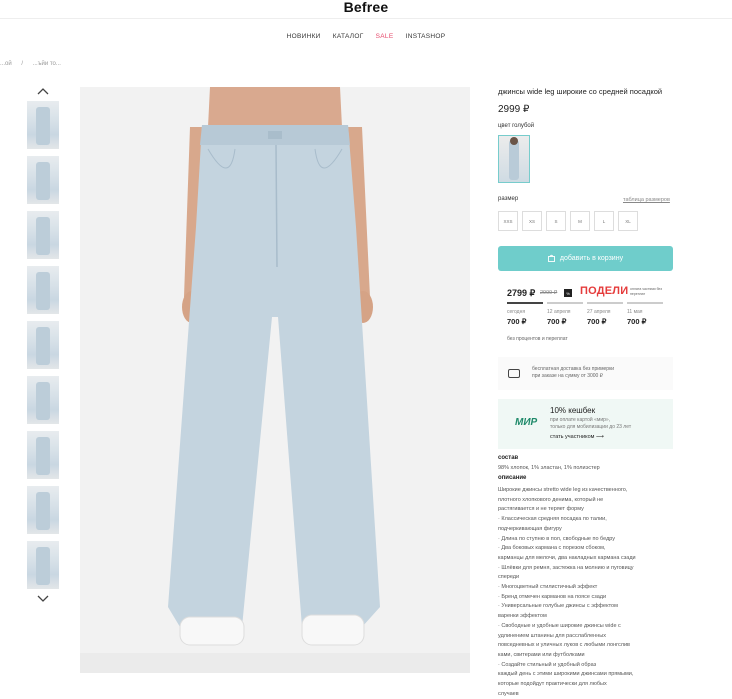 This screenshot has height=699, width=732. Describe the element at coordinates (646, 291) in the screenshot. I see `podeli-note: оплата частями без переплат` at that location.